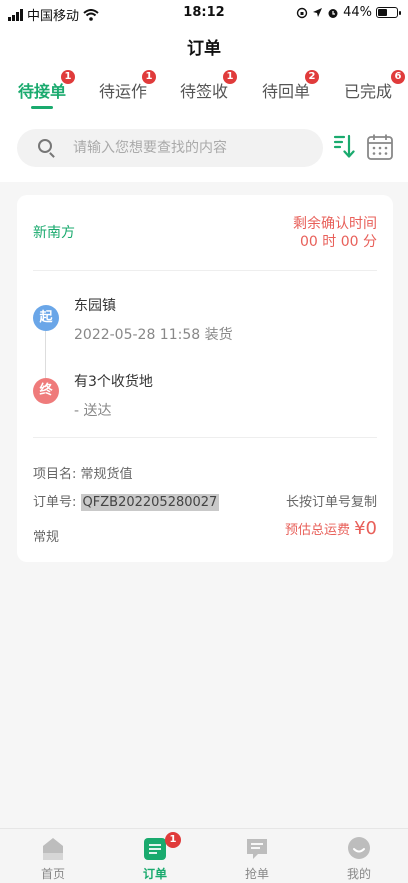 The width and height of the screenshot is (408, 883). I want to click on estimated-fee: 预估总运费 ¥0, so click(331, 528).